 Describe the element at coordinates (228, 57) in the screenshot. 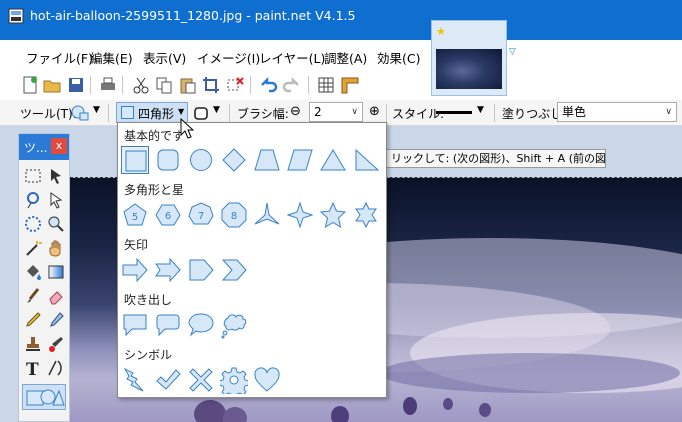

I see `menu-image: イメージ(I)` at that location.